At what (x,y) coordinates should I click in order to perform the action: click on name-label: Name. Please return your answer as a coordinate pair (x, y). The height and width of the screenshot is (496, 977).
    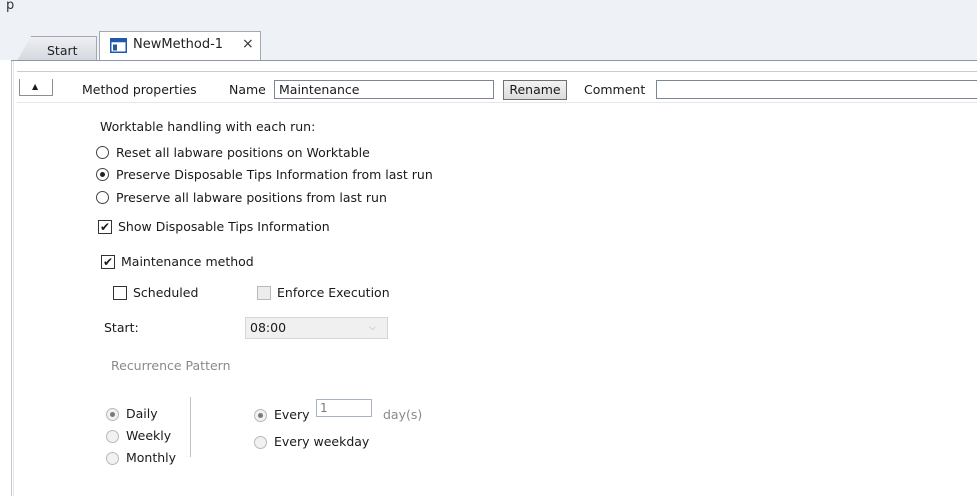
    Looking at the image, I should click on (247, 89).